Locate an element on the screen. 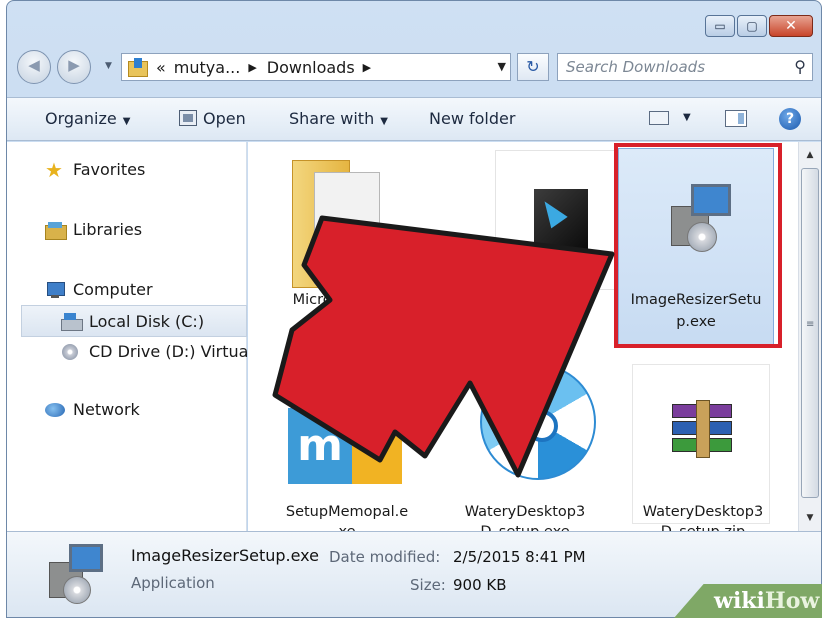 The image size is (822, 618). watermark-wiki: wiki is located at coordinates (739, 601).